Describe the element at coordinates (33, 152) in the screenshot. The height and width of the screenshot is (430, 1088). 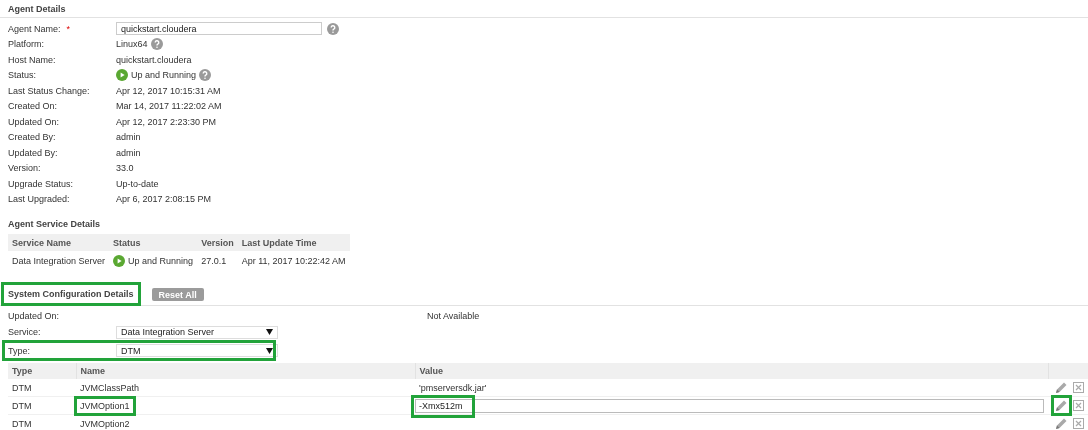
I see `field-label: Updated By:` at that location.